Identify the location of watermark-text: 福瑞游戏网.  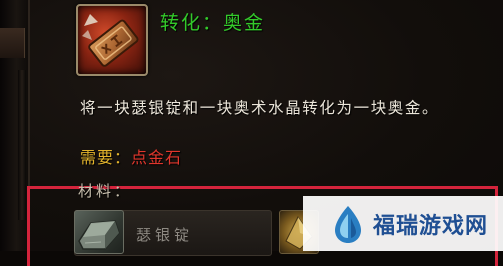
(431, 226).